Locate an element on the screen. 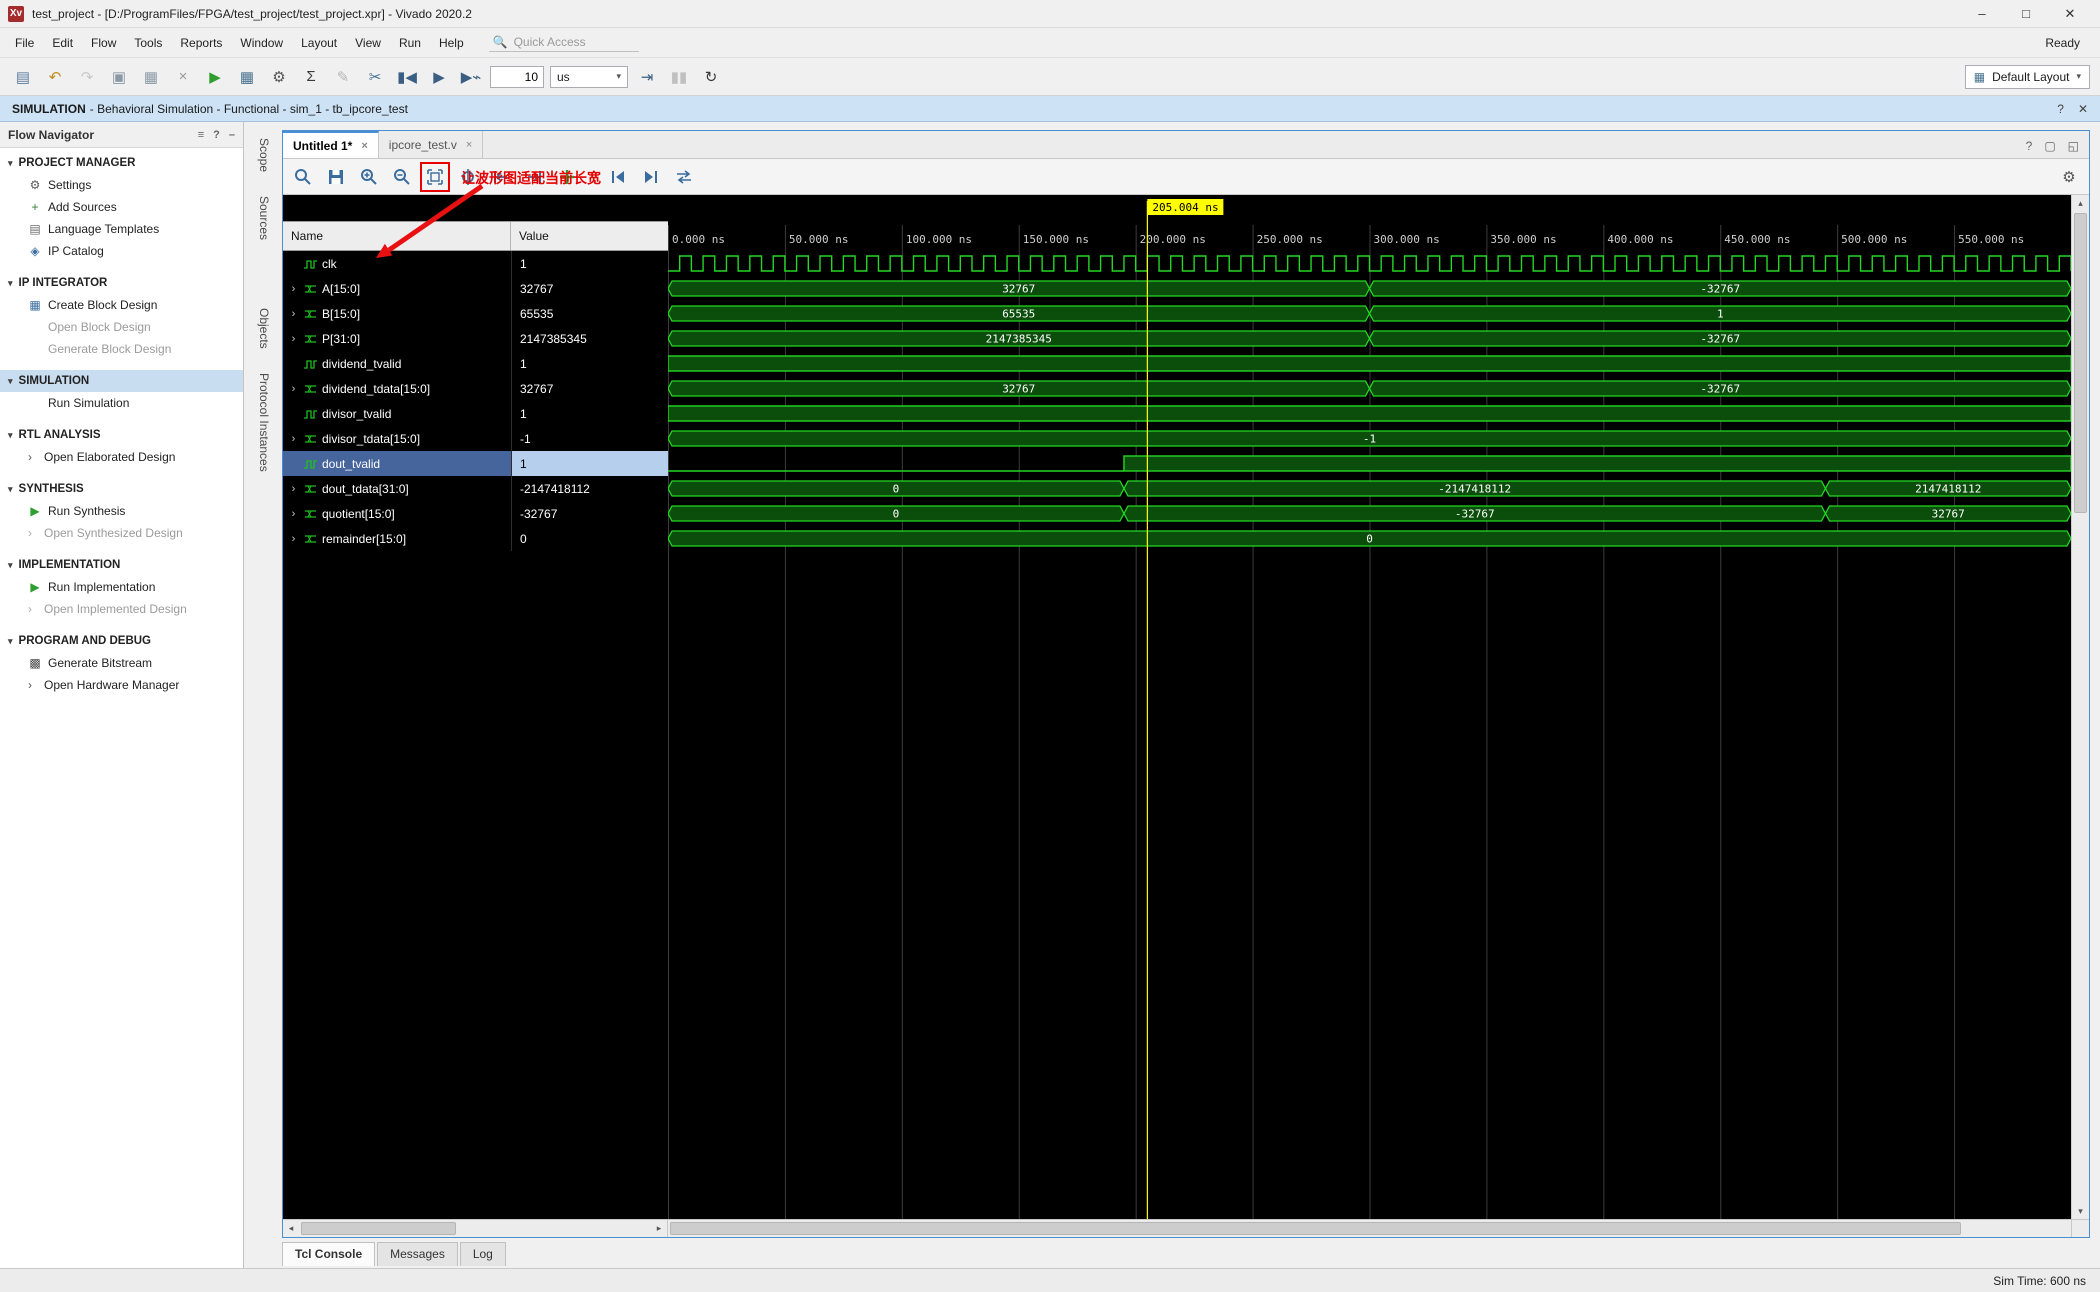  signal-name-cell: › remainder[15:0] is located at coordinates (397, 538).